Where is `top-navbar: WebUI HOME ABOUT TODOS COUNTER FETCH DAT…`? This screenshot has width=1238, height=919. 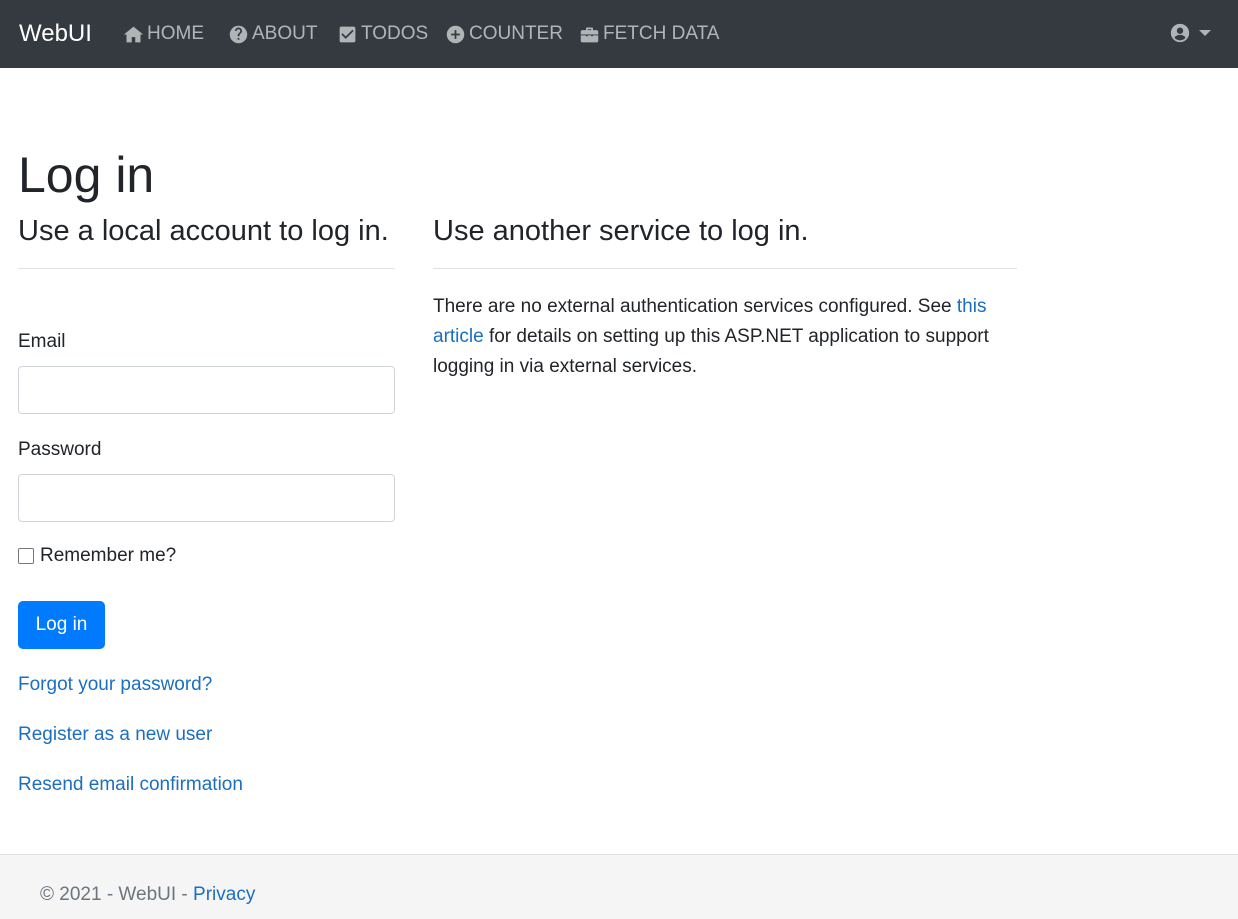
top-navbar: WebUI HOME ABOUT TODOS COUNTER FETCH DAT… is located at coordinates (619, 34).